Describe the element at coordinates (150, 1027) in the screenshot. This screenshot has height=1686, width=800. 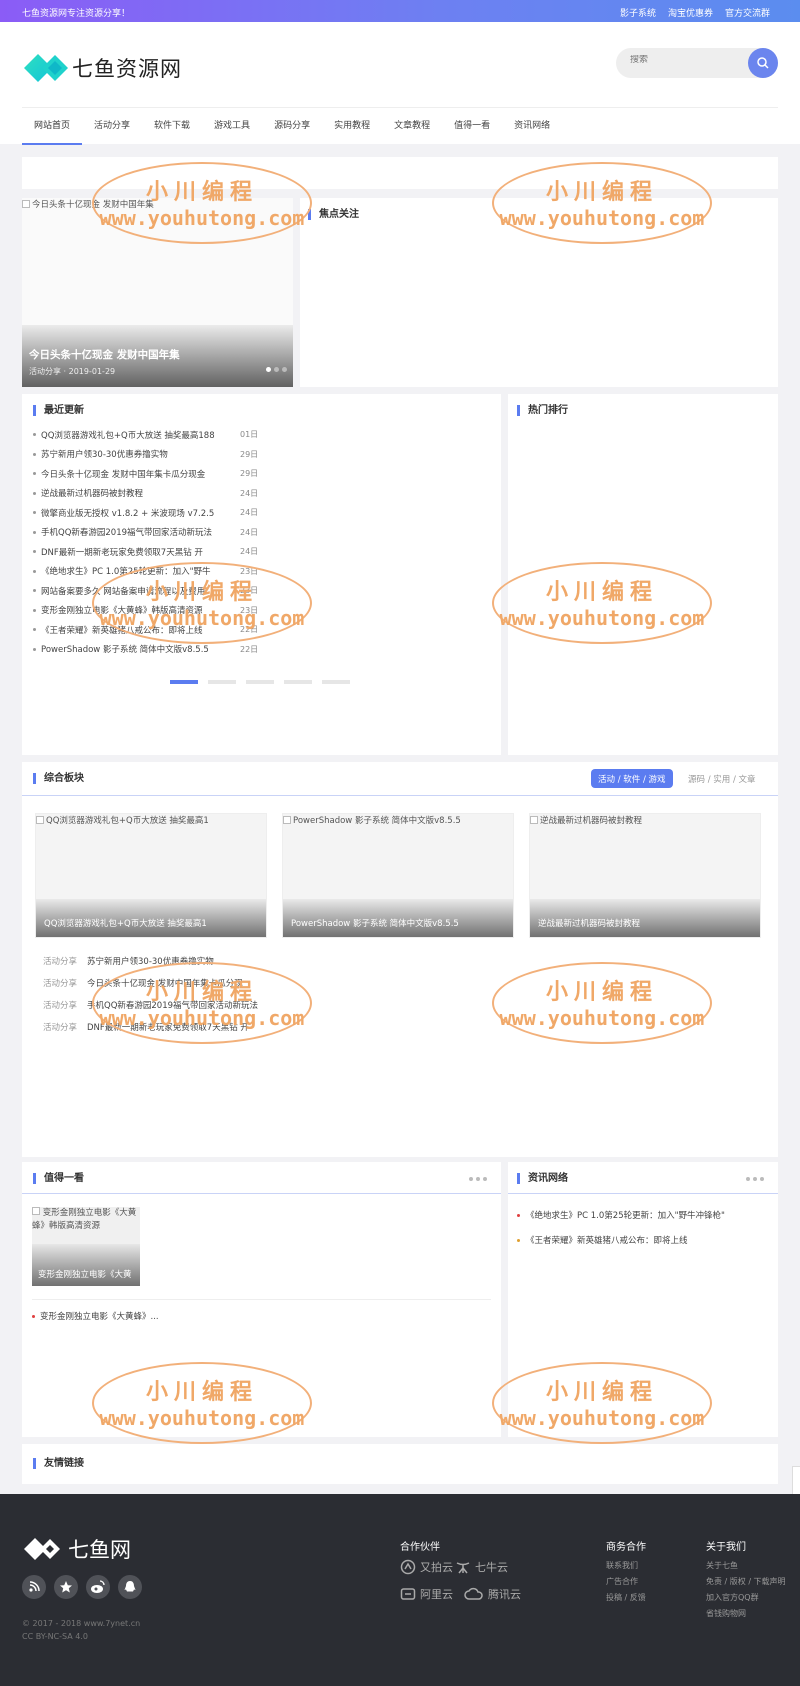
I see `list-item: 活动分享 DNF最新一期新老玩家免费领取7天黑钻 开` at that location.